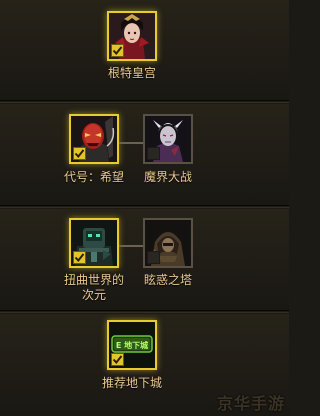 The height and width of the screenshot is (416, 320). Describe the element at coordinates (93, 280) in the screenshot. I see `node-label-line-1: 扭曲世界的` at that location.